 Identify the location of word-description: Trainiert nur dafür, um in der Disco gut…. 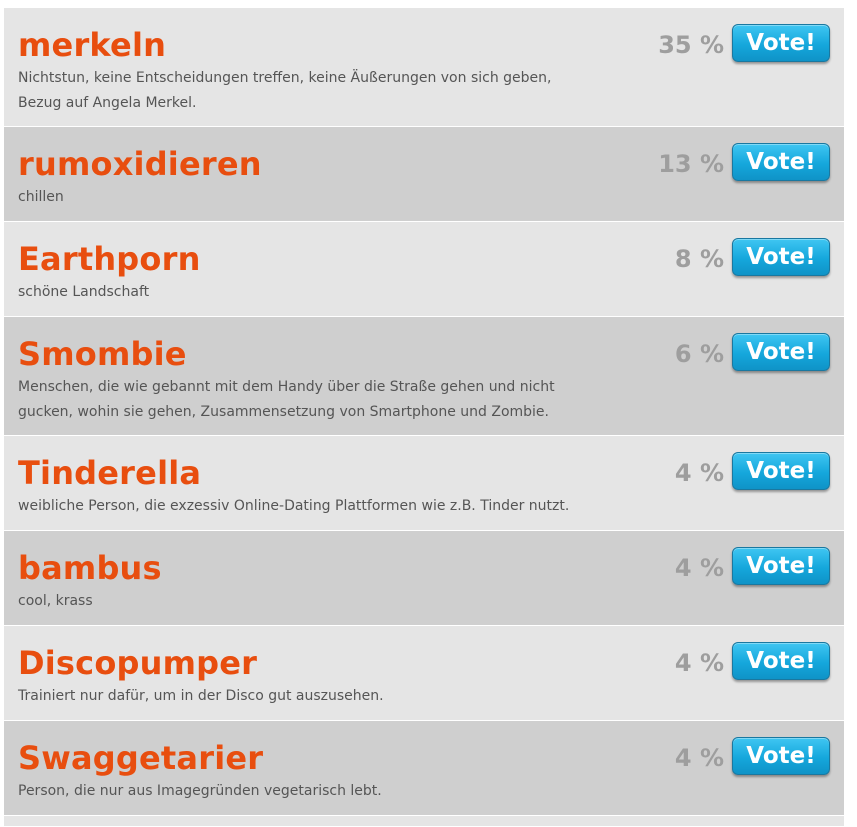
(201, 696).